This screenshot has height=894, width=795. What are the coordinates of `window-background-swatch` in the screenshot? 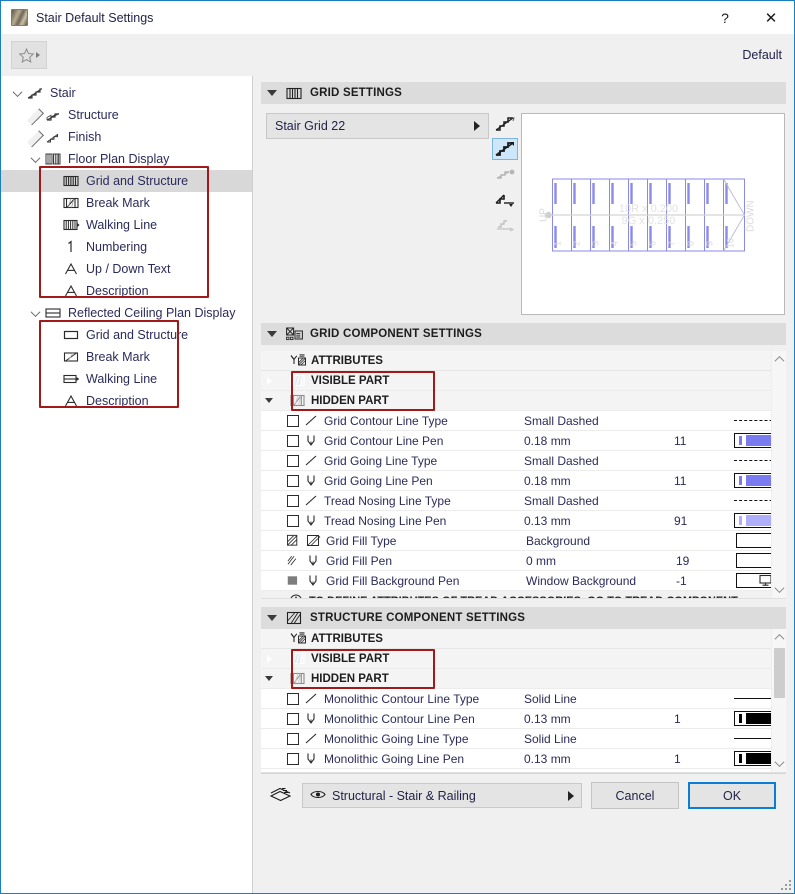 It's located at (753, 580).